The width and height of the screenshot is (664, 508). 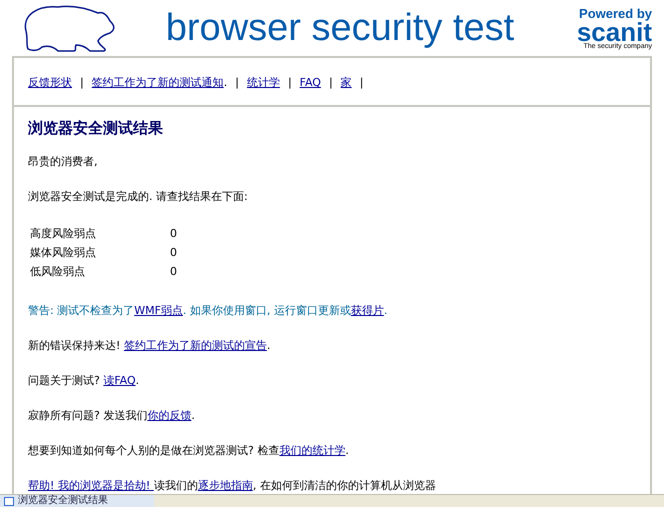 I want to click on nav-link: 签约工作为了新的测试通知, so click(x=158, y=82).